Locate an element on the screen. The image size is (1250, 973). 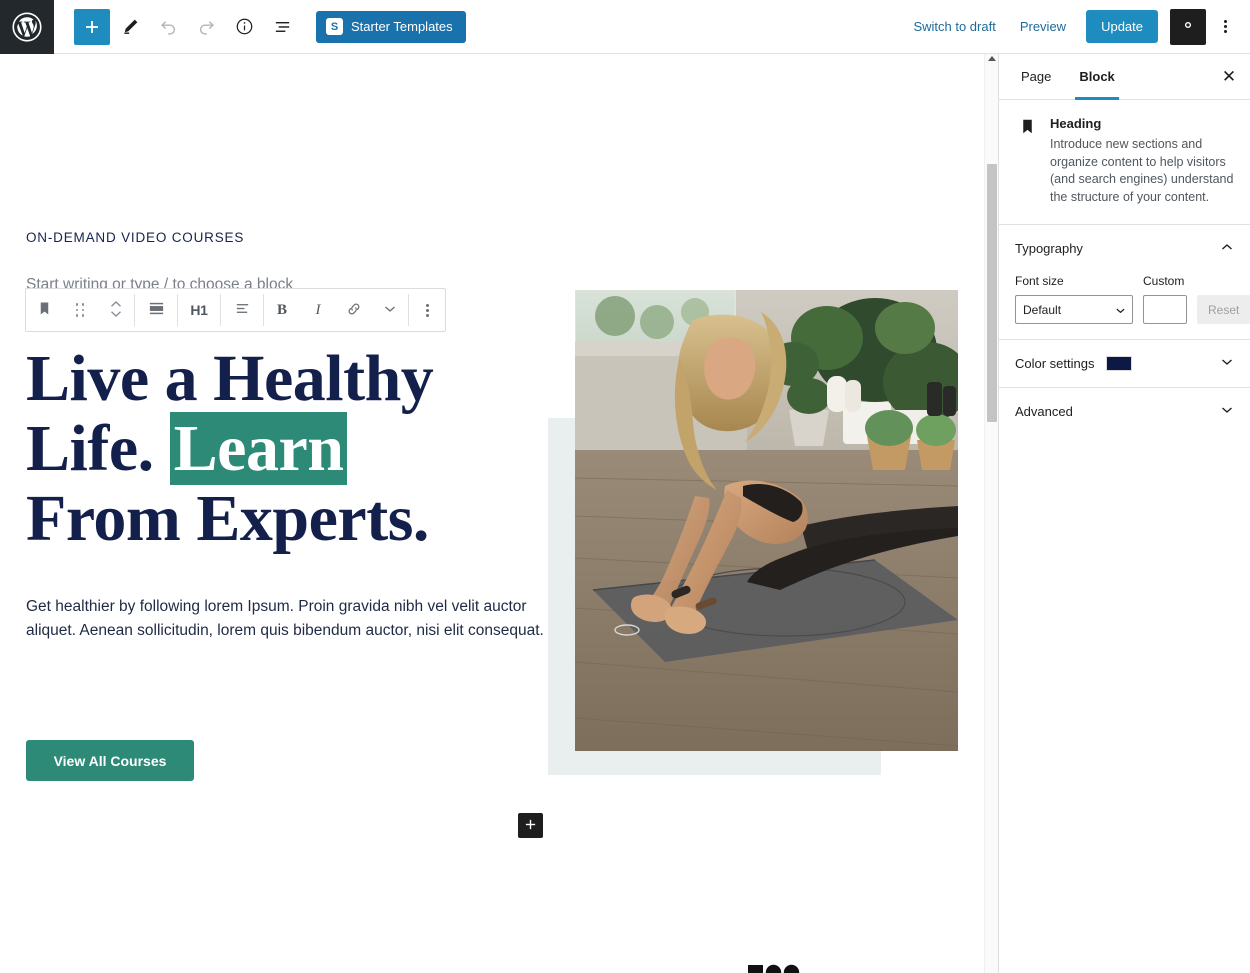
logo-brand-4: logoipsum is located at coordinates (785, 967).